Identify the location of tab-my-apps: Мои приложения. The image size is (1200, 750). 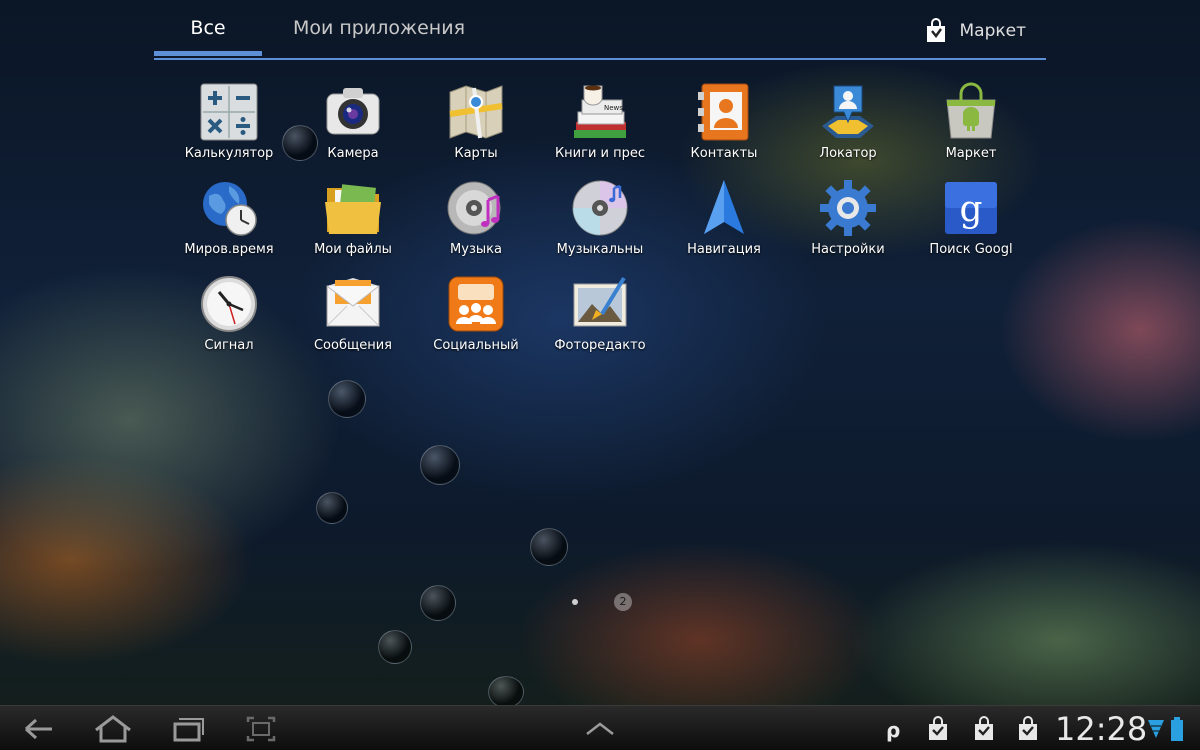
(379, 34).